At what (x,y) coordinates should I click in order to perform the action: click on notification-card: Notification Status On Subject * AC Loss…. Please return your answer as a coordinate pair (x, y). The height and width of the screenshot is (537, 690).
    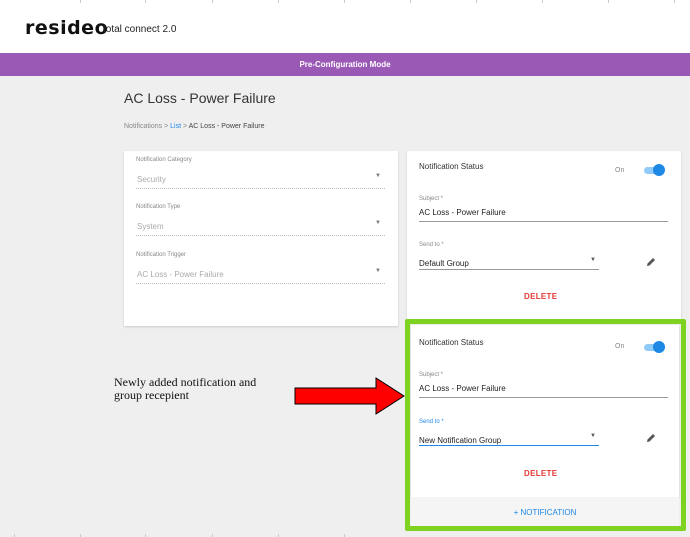
    Looking at the image, I should click on (544, 235).